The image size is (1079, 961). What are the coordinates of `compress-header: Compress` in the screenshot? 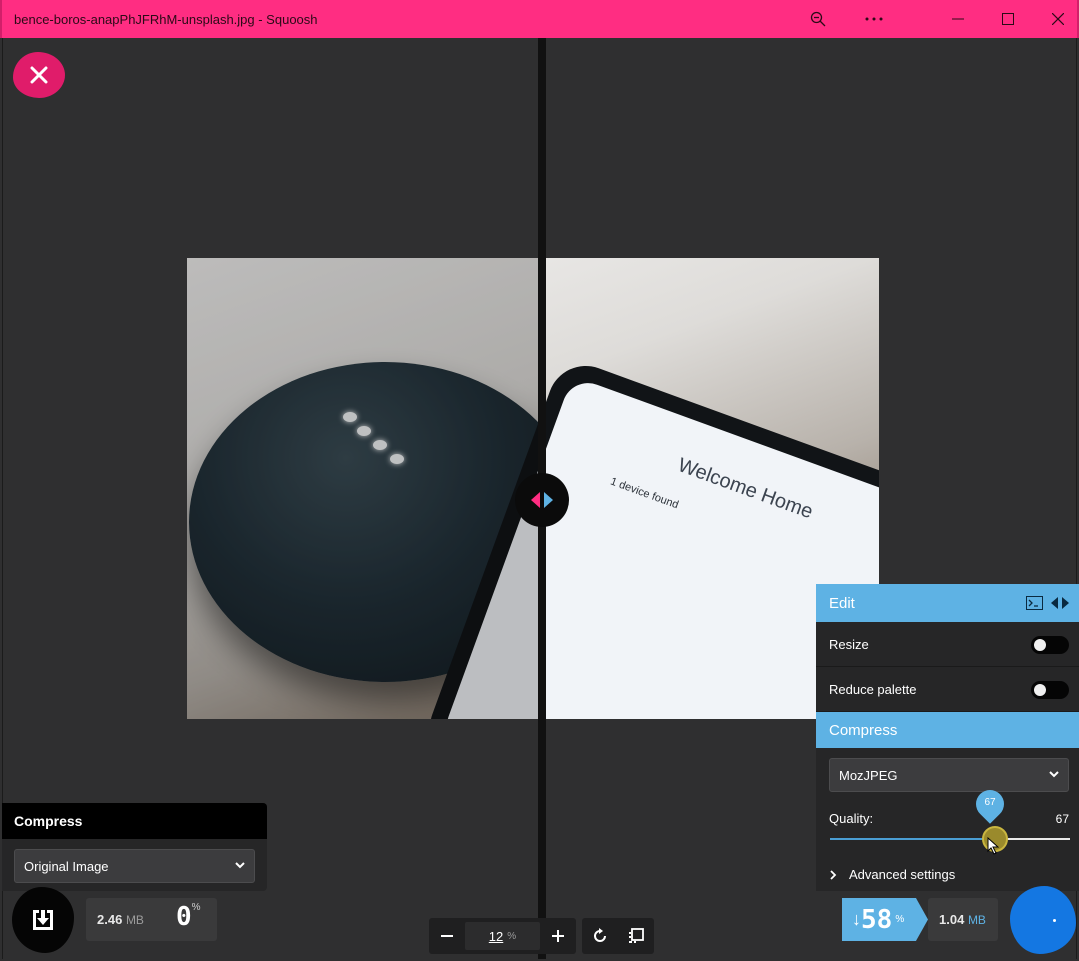 It's located at (947, 730).